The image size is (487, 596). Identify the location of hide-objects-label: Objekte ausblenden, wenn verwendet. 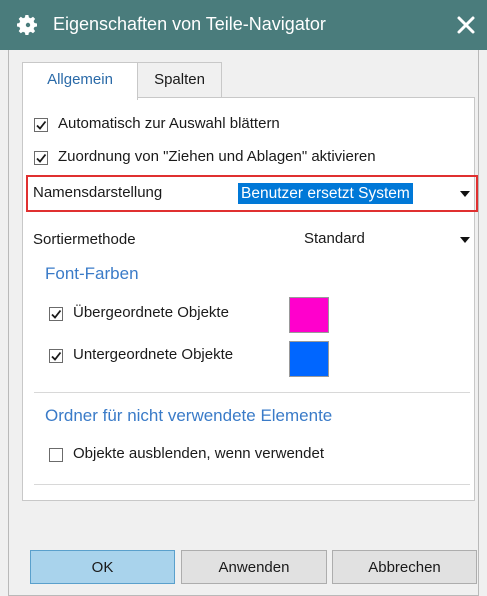
(199, 453).